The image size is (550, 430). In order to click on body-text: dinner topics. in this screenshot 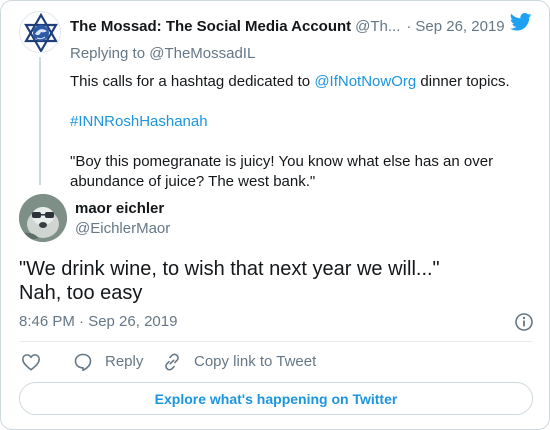, I will do `click(463, 81)`.